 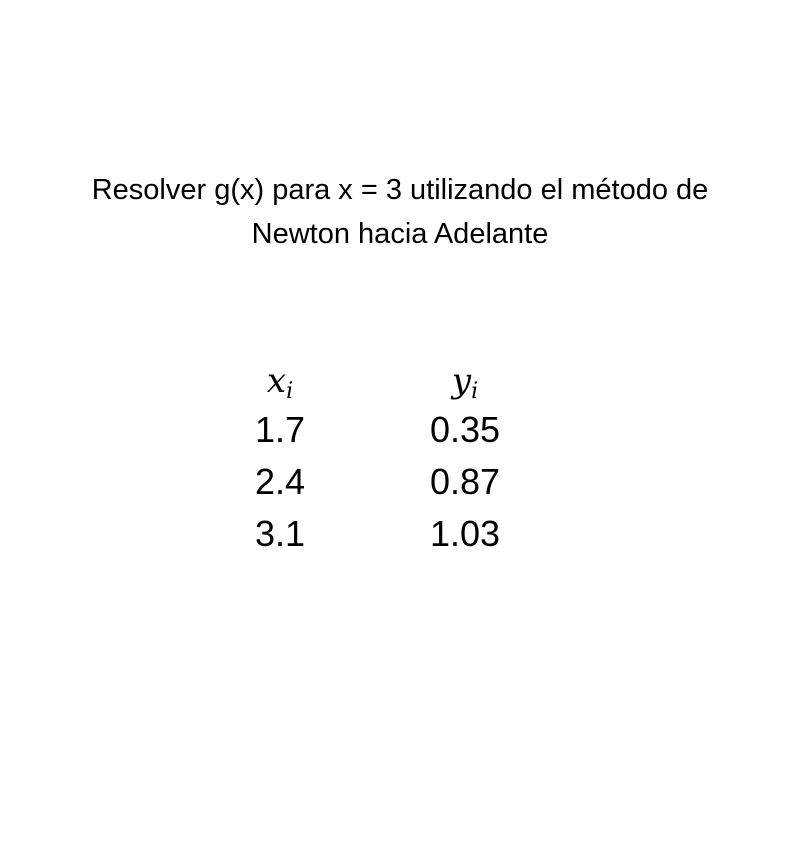 What do you see at coordinates (465, 459) in the screenshot?
I see `y-column: yi 0.35 0.87 1.03` at bounding box center [465, 459].